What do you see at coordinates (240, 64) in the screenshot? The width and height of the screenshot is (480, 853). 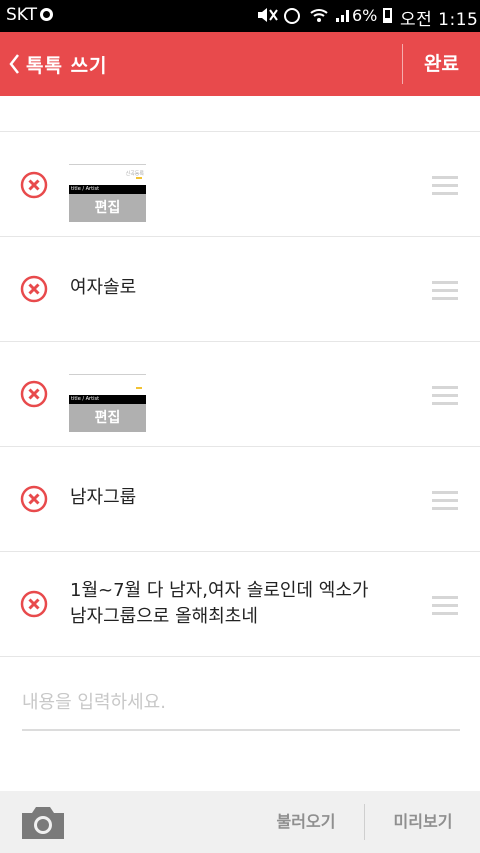 I see `app-header: 톡톡 쓰기 완료` at bounding box center [240, 64].